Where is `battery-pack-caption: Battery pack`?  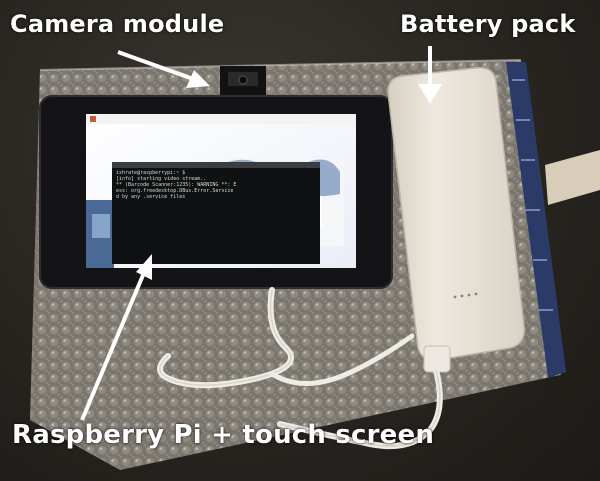
battery-pack-caption: Battery pack is located at coordinates (488, 24).